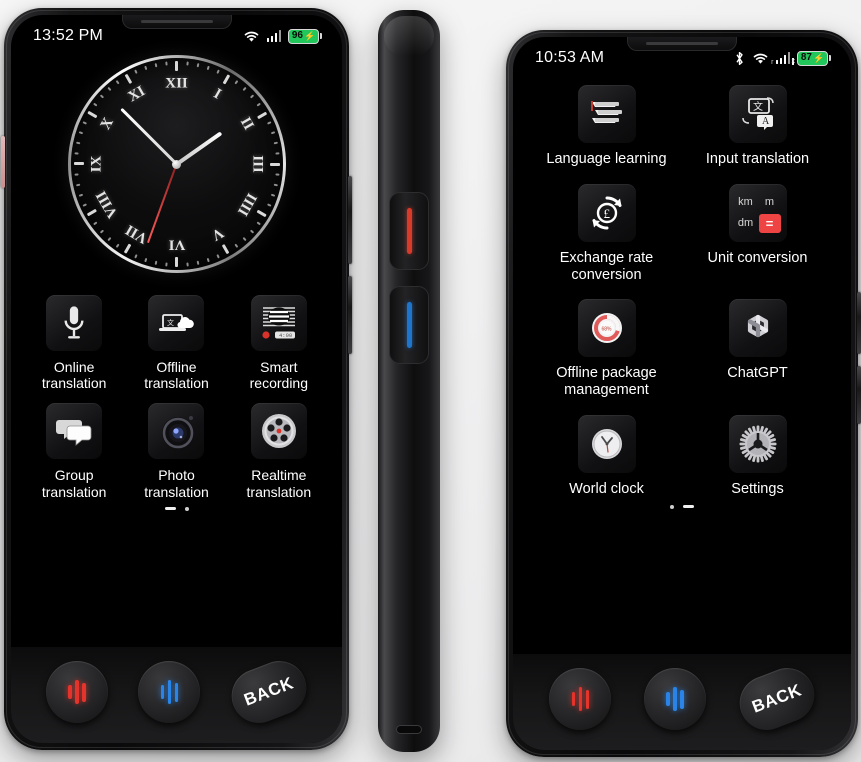 This screenshot has height=762, width=861. Describe the element at coordinates (409, 325) in the screenshot. I see `side-button-blue` at that location.